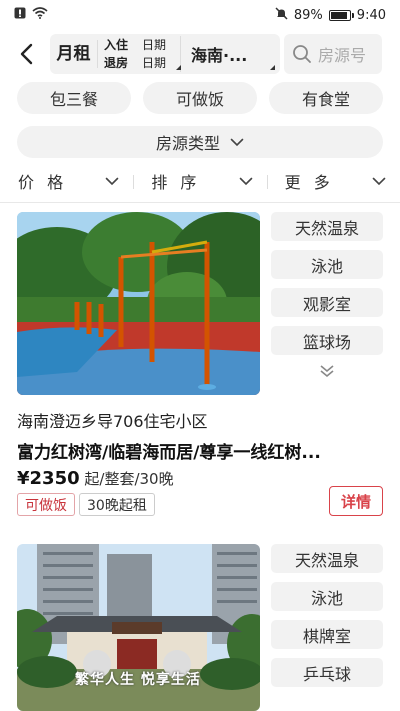 This screenshot has width=400, height=711. I want to click on date-dropdown-corner-icon, so click(178, 67).